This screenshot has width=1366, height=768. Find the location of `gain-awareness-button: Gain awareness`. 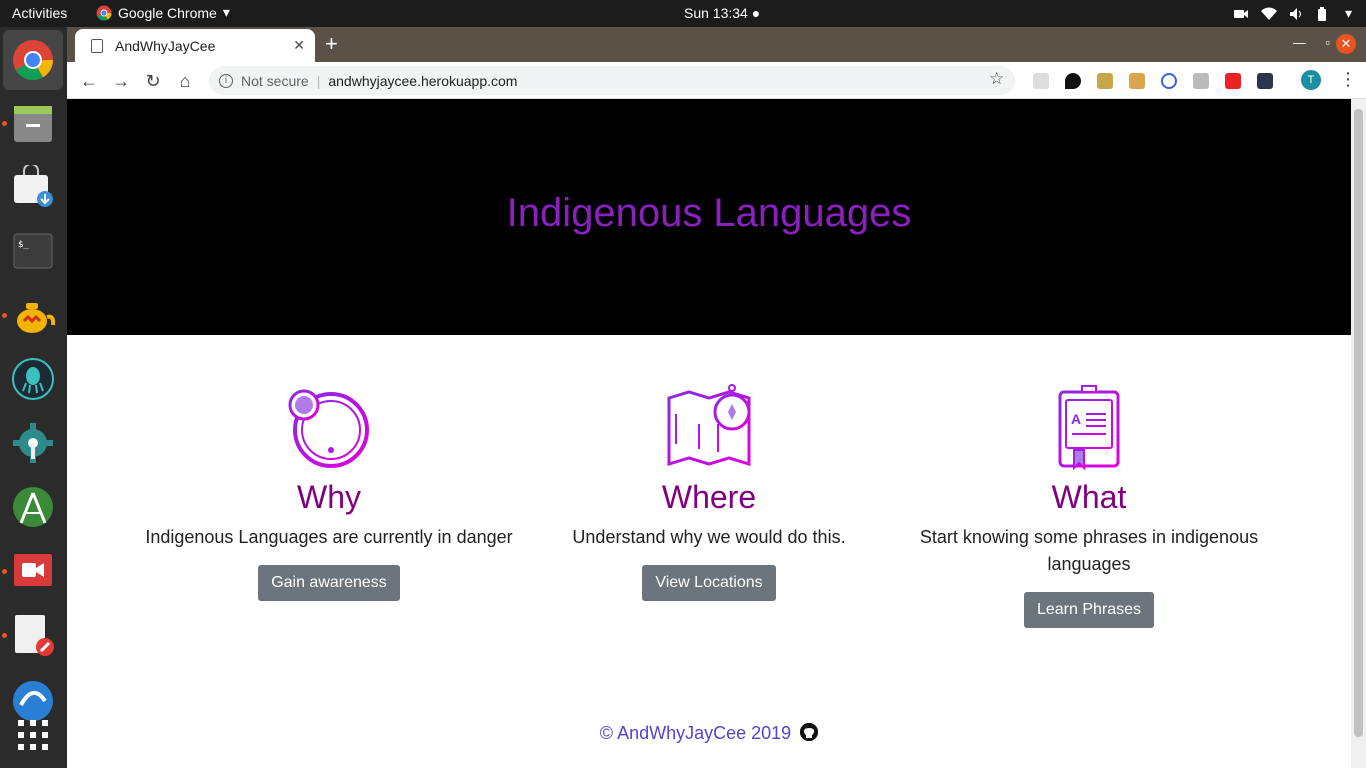

gain-awareness-button: Gain awareness is located at coordinates (329, 583).